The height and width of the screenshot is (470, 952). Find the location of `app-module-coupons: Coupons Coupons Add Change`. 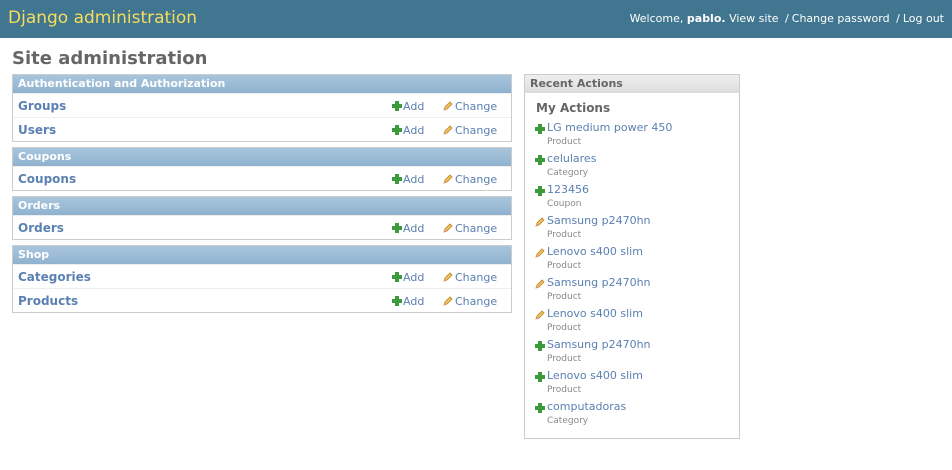

app-module-coupons: Coupons Coupons Add Change is located at coordinates (262, 169).